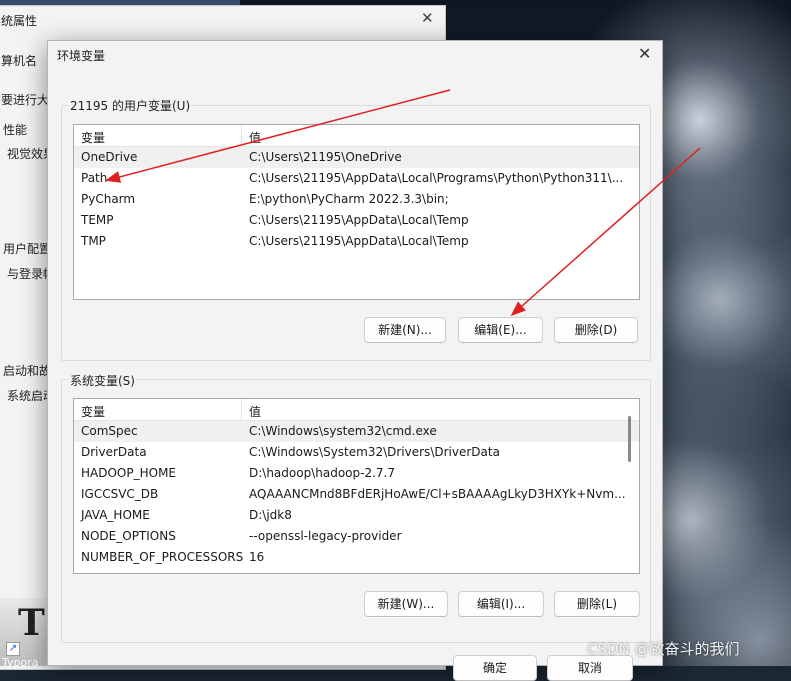 Image resolution: width=791 pixels, height=681 pixels. Describe the element at coordinates (27, 249) in the screenshot. I see `bg-fragment: 用户配置` at that location.